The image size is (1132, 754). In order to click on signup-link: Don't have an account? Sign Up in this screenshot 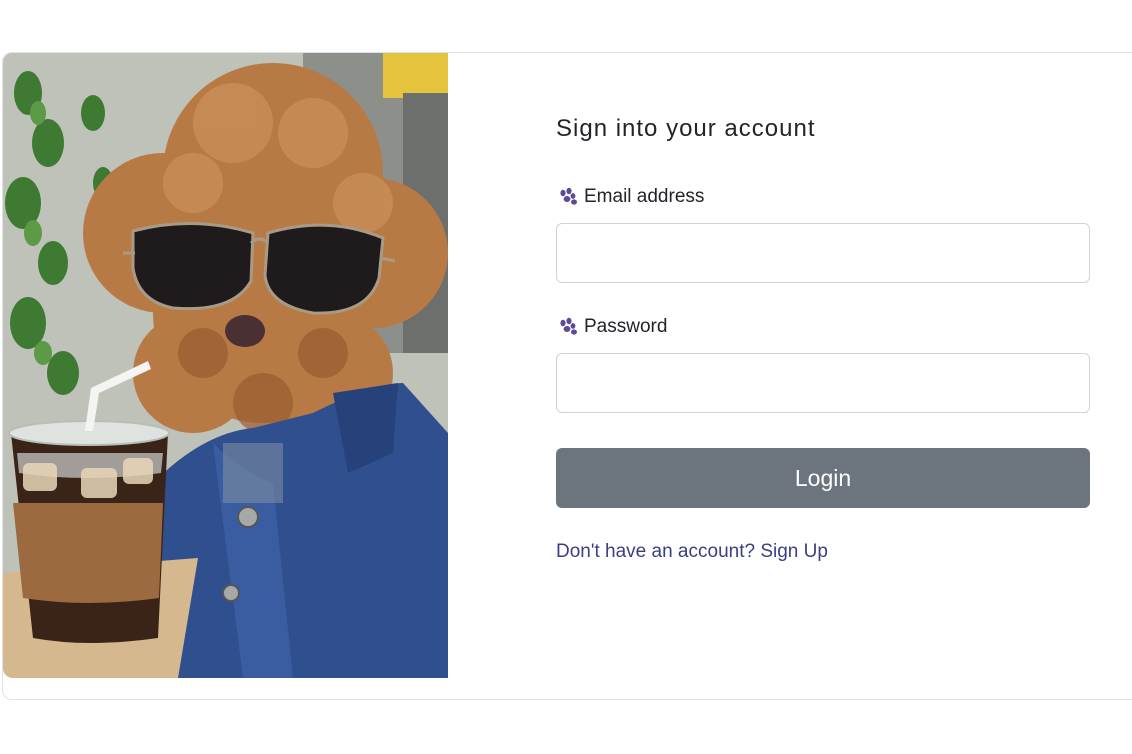, I will do `click(692, 552)`.